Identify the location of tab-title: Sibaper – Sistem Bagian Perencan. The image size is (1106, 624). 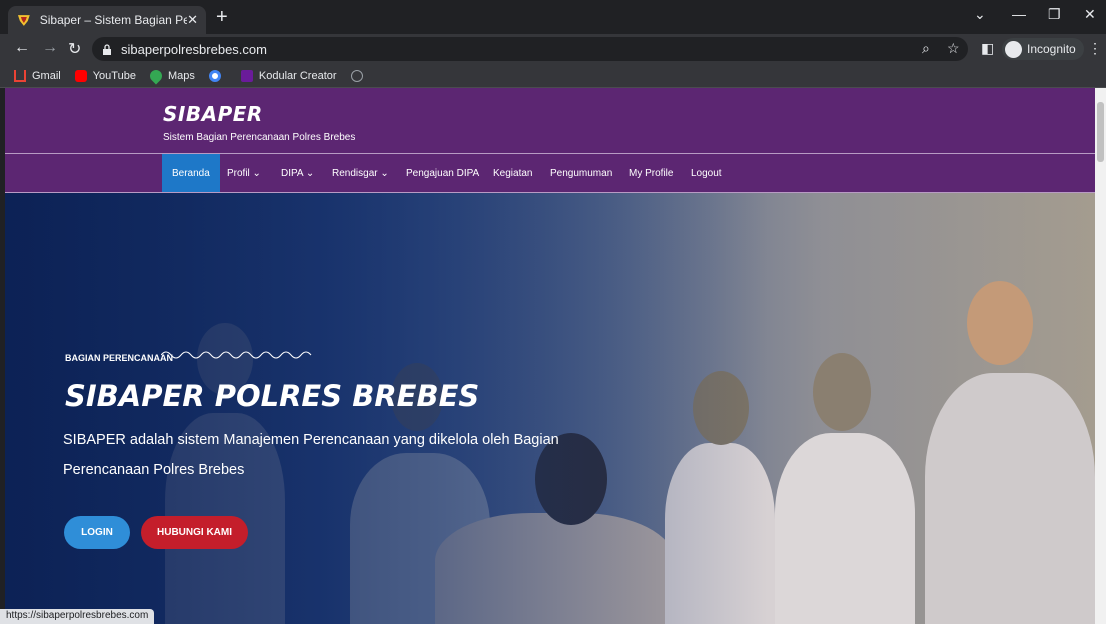
(113, 20).